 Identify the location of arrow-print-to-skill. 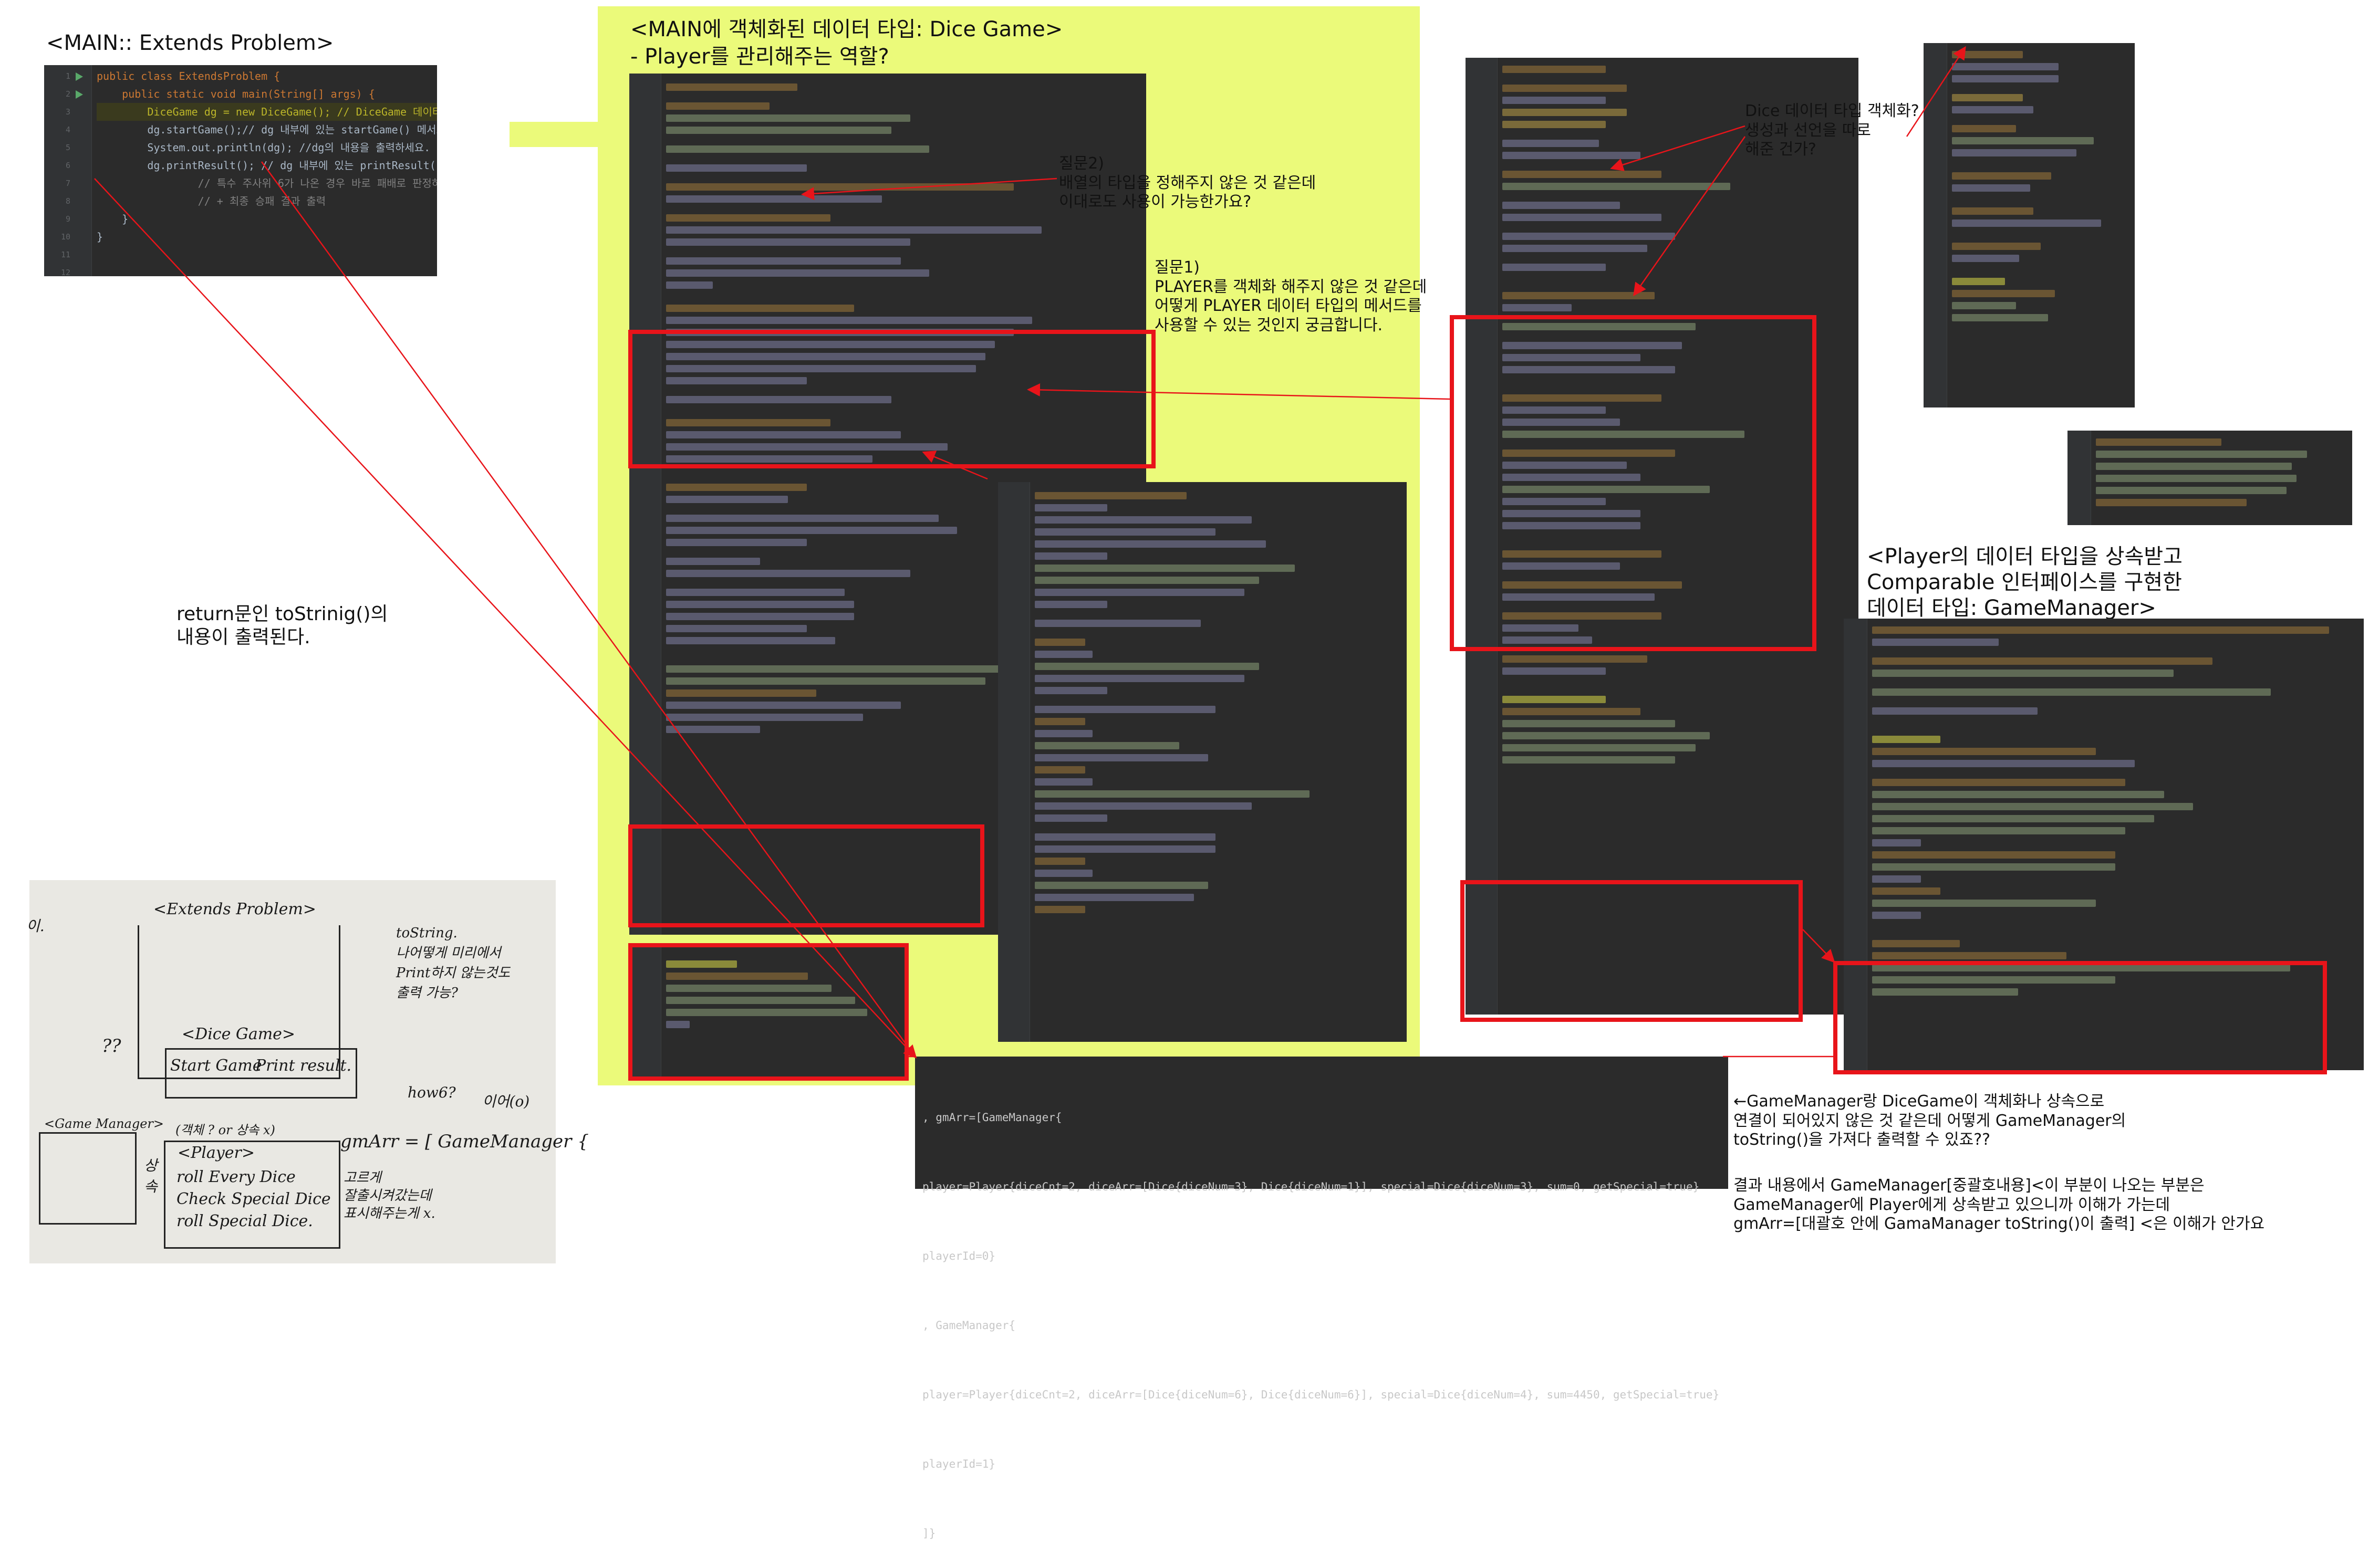
(955, 465).